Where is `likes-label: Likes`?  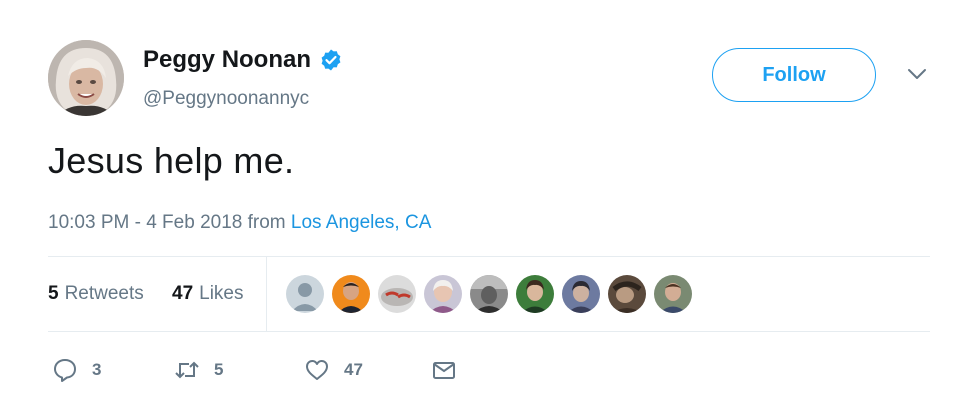 likes-label: Likes is located at coordinates (221, 293).